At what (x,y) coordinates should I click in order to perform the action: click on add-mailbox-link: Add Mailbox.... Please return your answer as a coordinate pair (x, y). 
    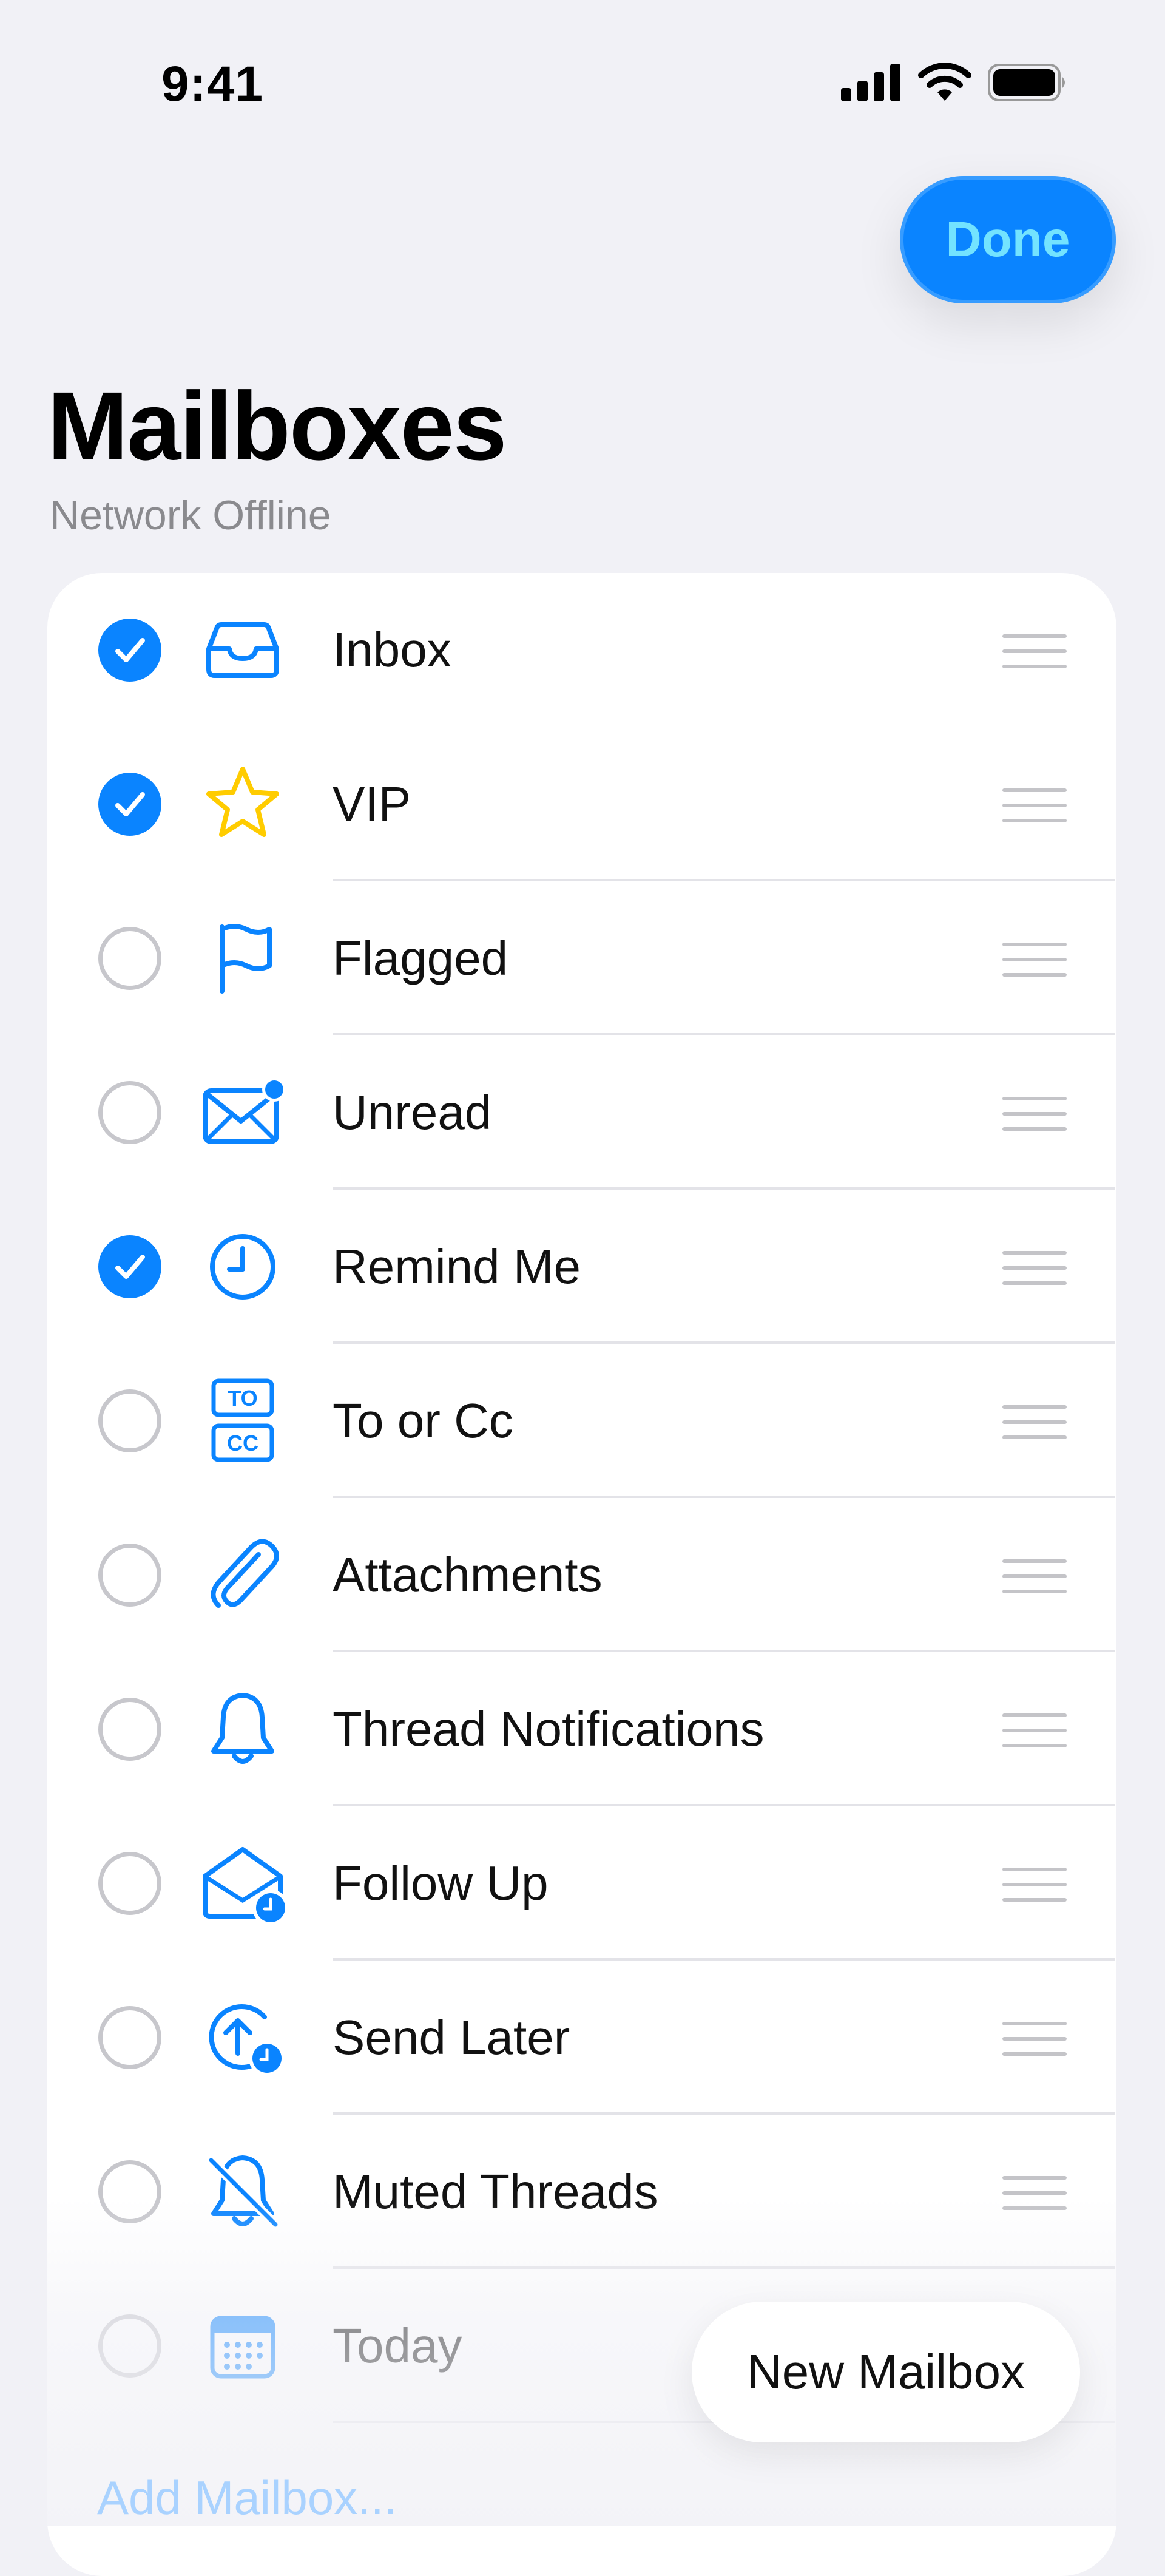
    Looking at the image, I should click on (247, 2498).